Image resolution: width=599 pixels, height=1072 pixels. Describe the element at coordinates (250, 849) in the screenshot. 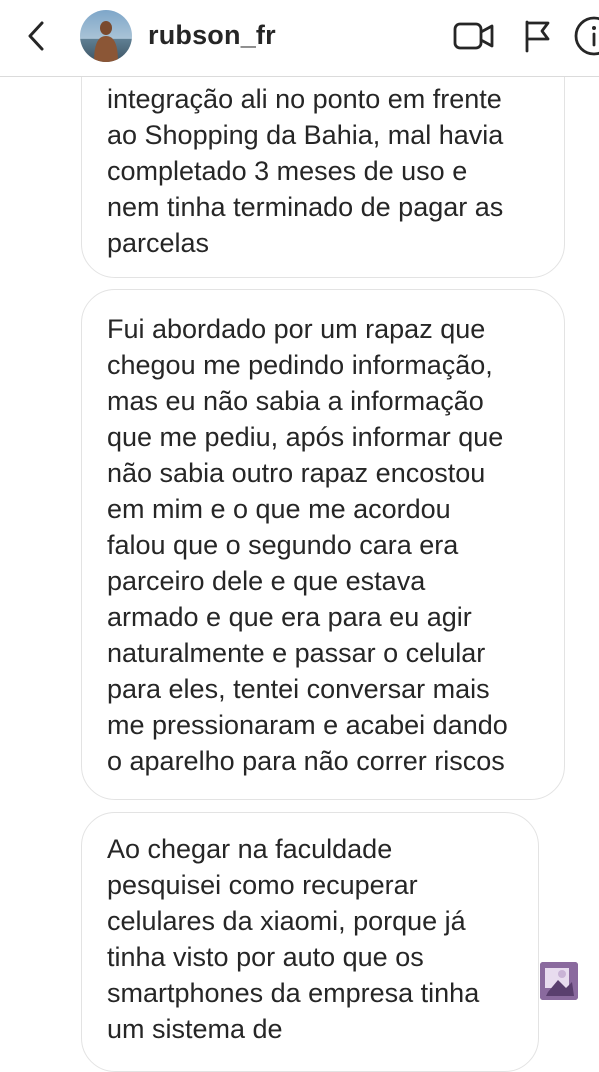

I see `message-line: Ao chegar na faculdade` at that location.